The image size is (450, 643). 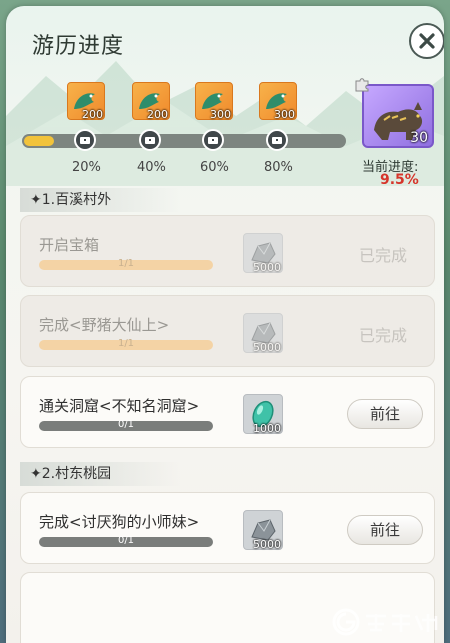 What do you see at coordinates (214, 101) in the screenshot?
I see `milestone-reward-3: 300` at bounding box center [214, 101].